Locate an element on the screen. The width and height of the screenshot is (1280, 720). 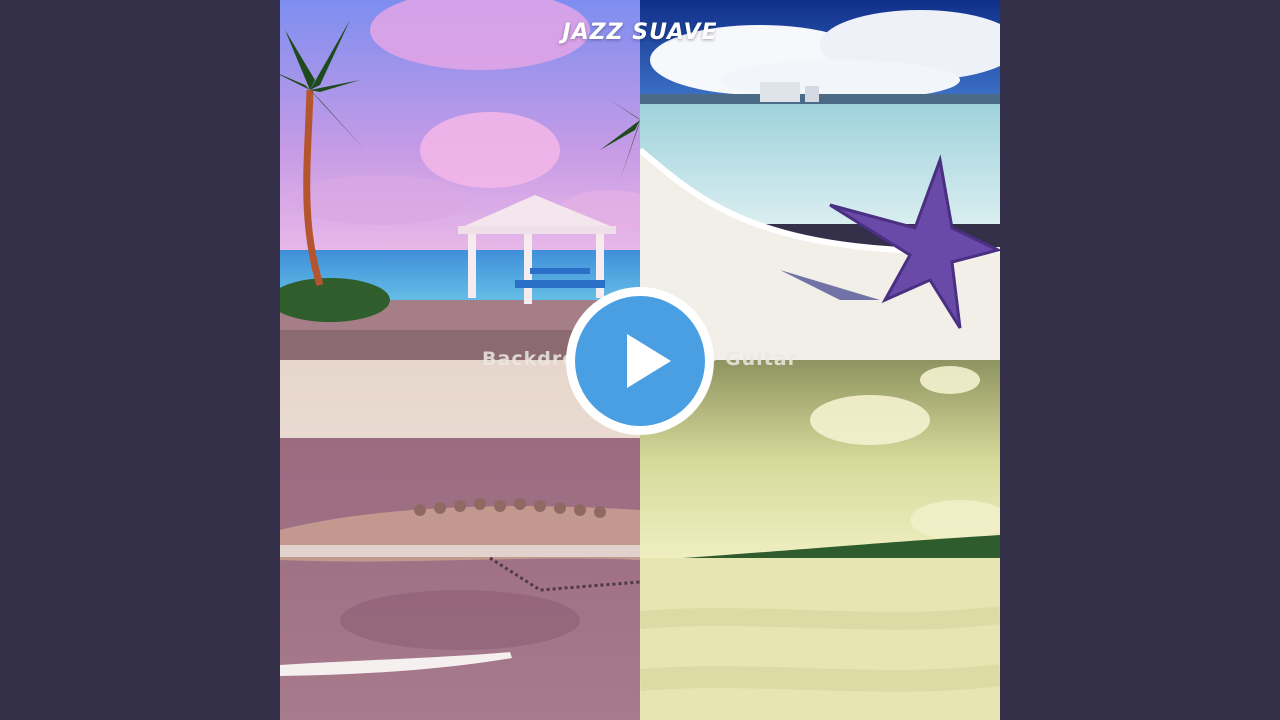
artist-name: JAZZ SUAVE is located at coordinates (640, 32).